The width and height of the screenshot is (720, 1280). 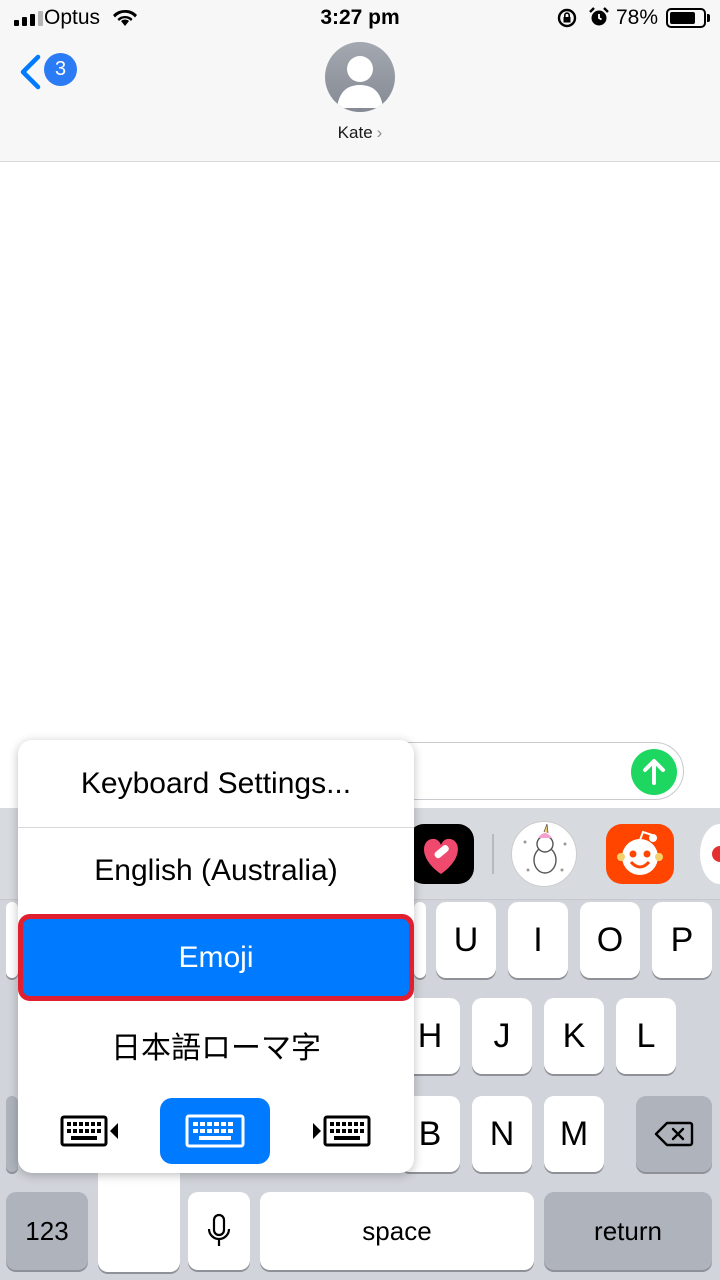 What do you see at coordinates (60, 69) in the screenshot?
I see `unread-badge: 3` at bounding box center [60, 69].